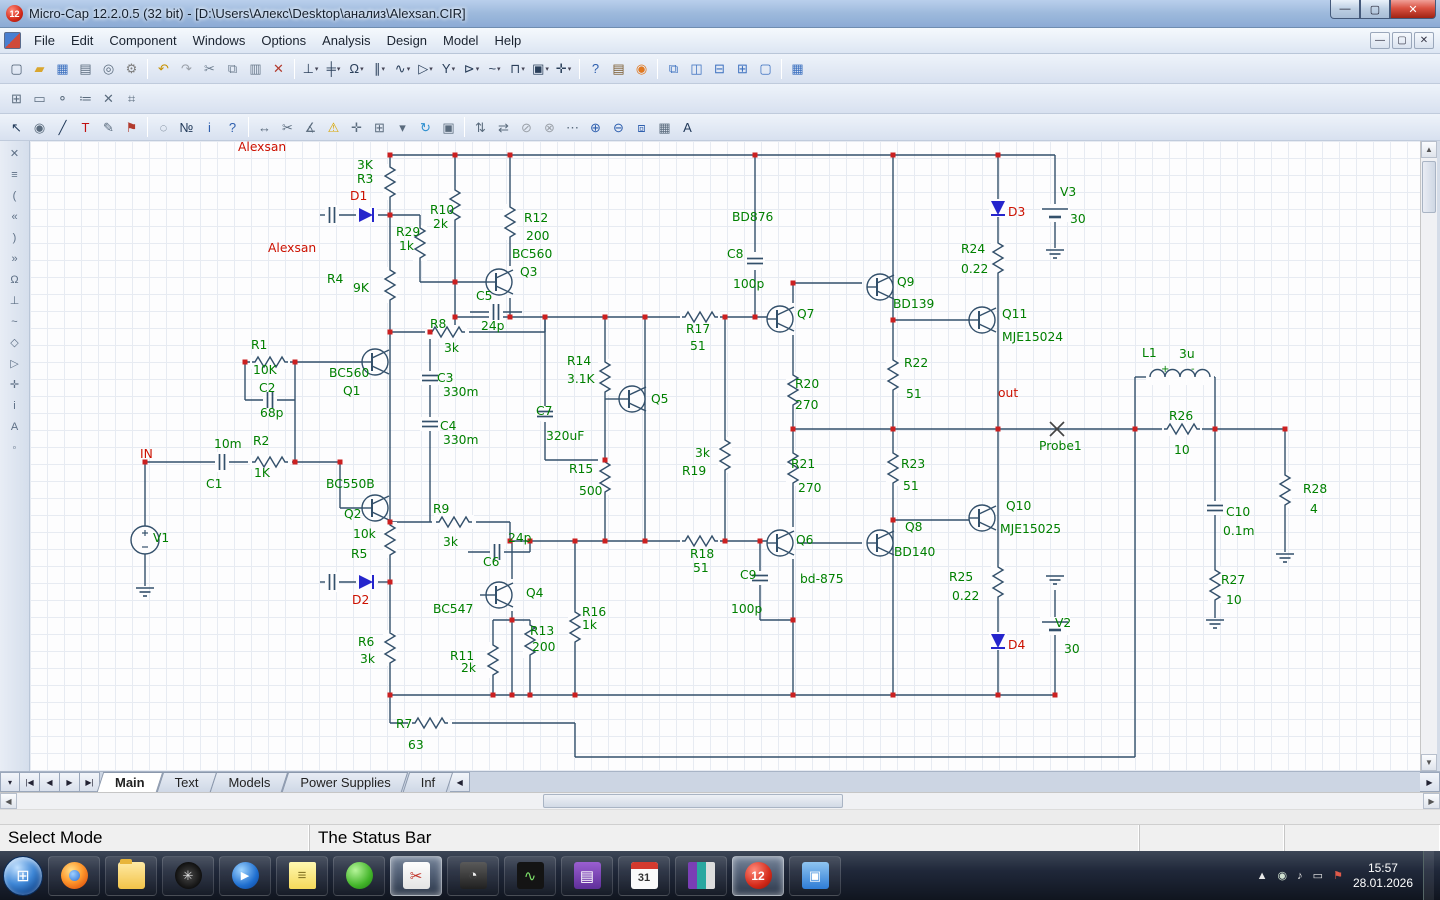  I want to click on sine-source-part-dropdown-icon: ▾, so click(499, 69).